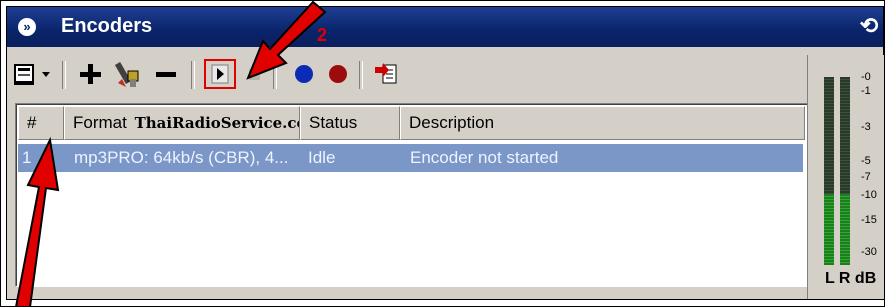  I want to click on meter-tick: -3, so click(866, 127).